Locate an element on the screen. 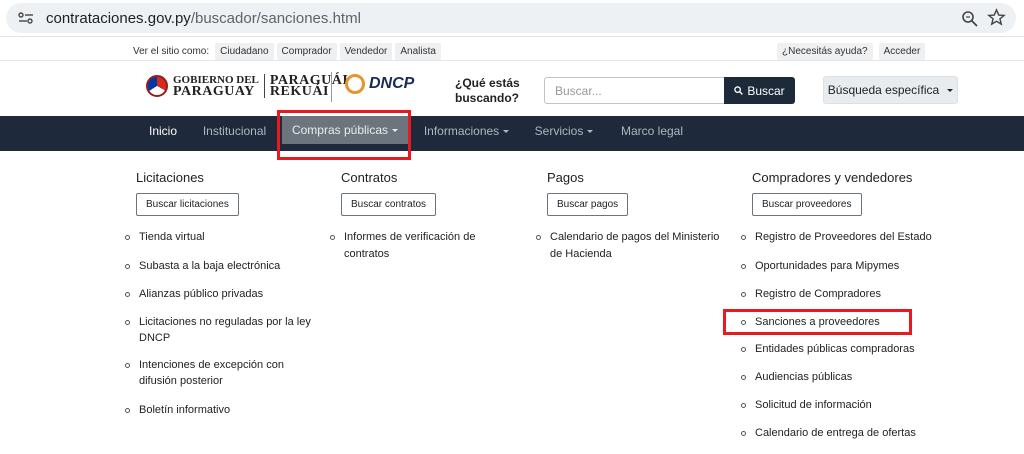  advanced-search-label: Búsqueda específica is located at coordinates (883, 90).